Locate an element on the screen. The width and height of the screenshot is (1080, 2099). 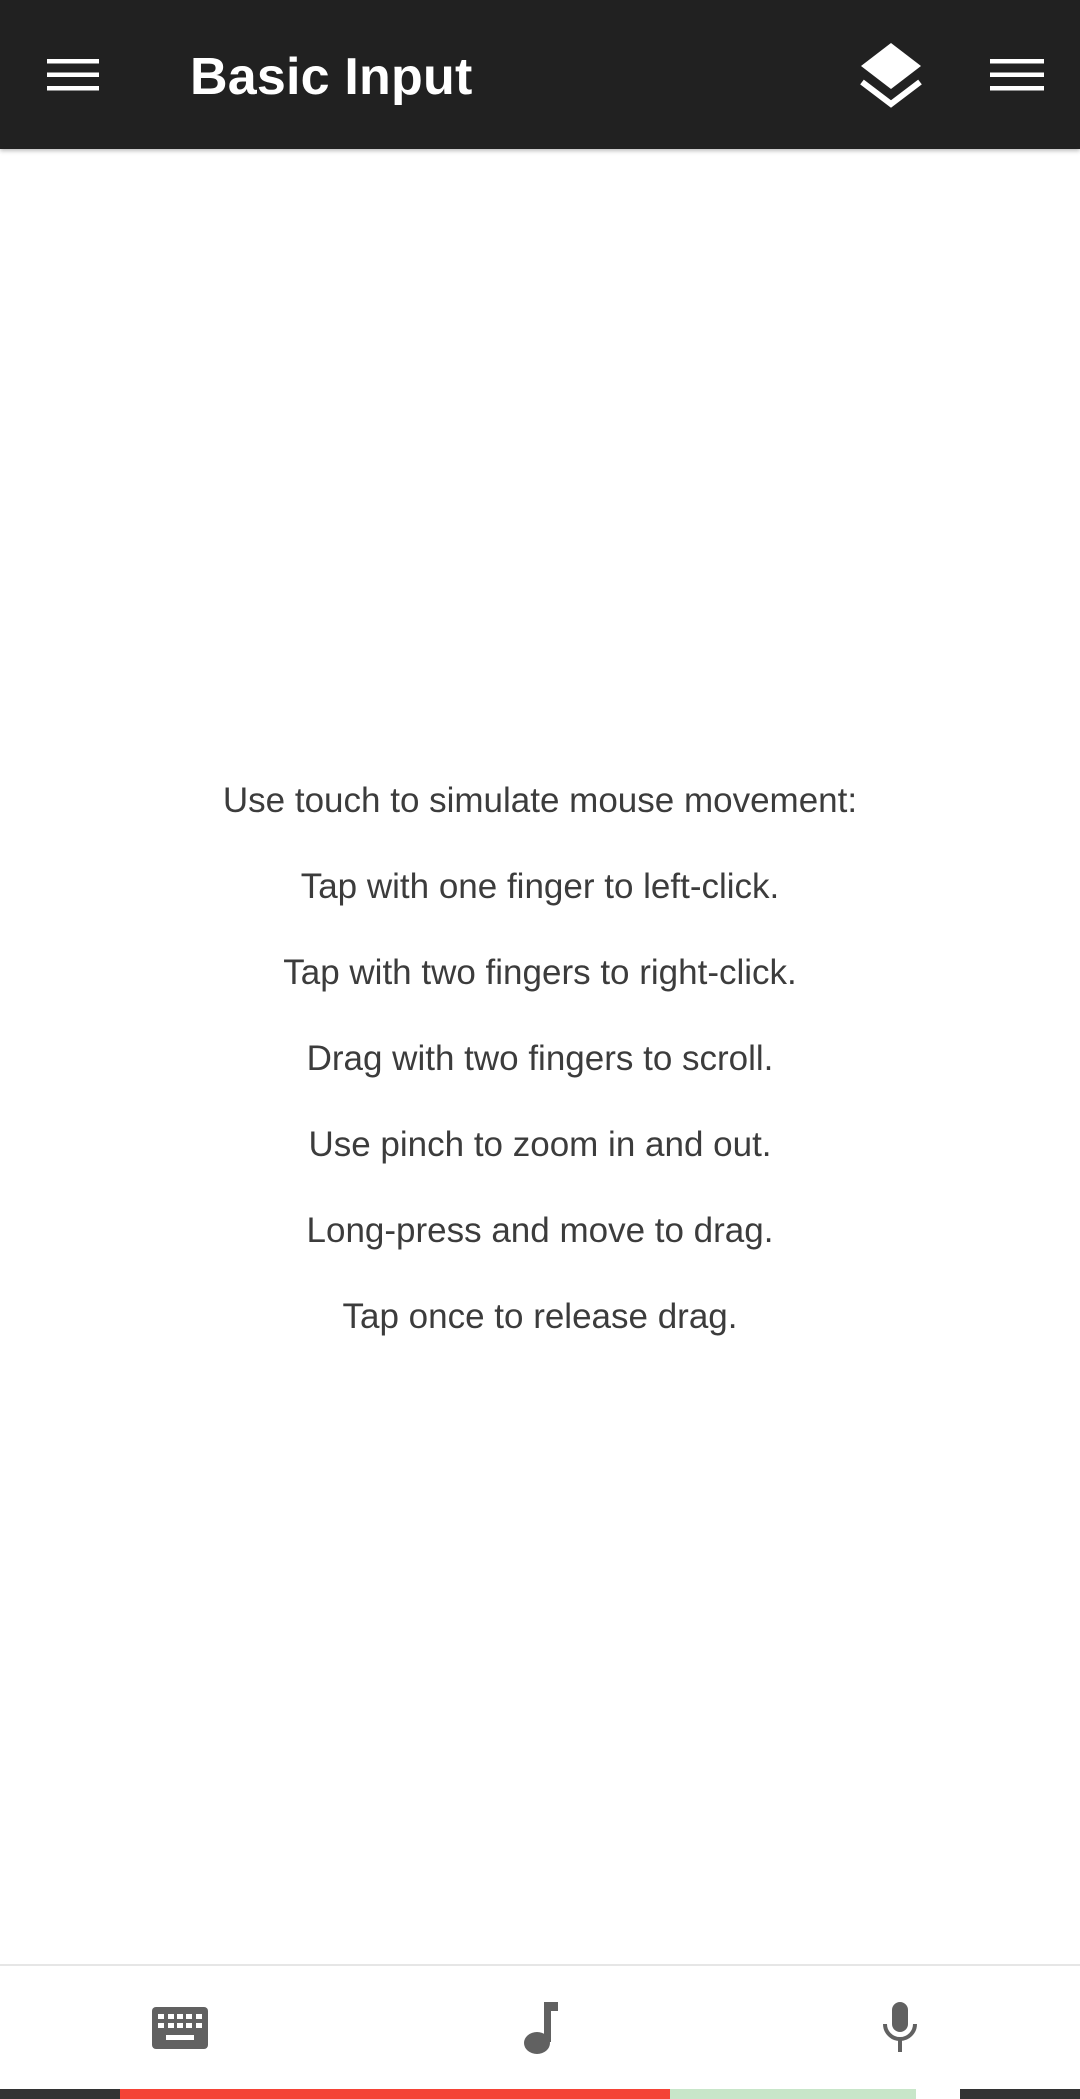
overflow-menu-button is located at coordinates (1017, 74).